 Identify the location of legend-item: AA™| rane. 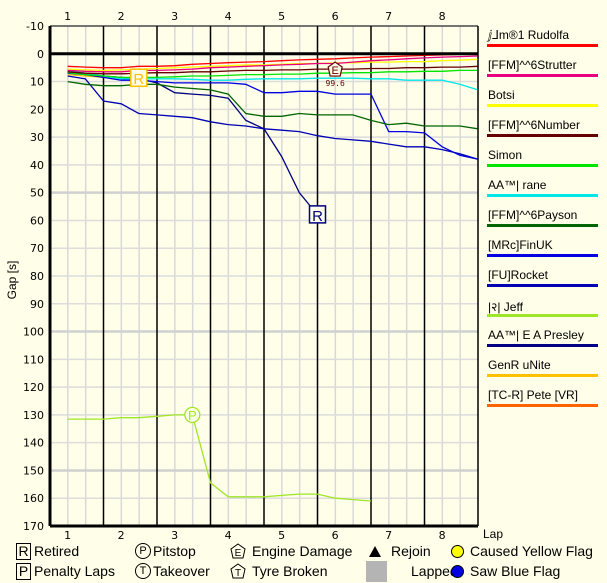
(543, 191).